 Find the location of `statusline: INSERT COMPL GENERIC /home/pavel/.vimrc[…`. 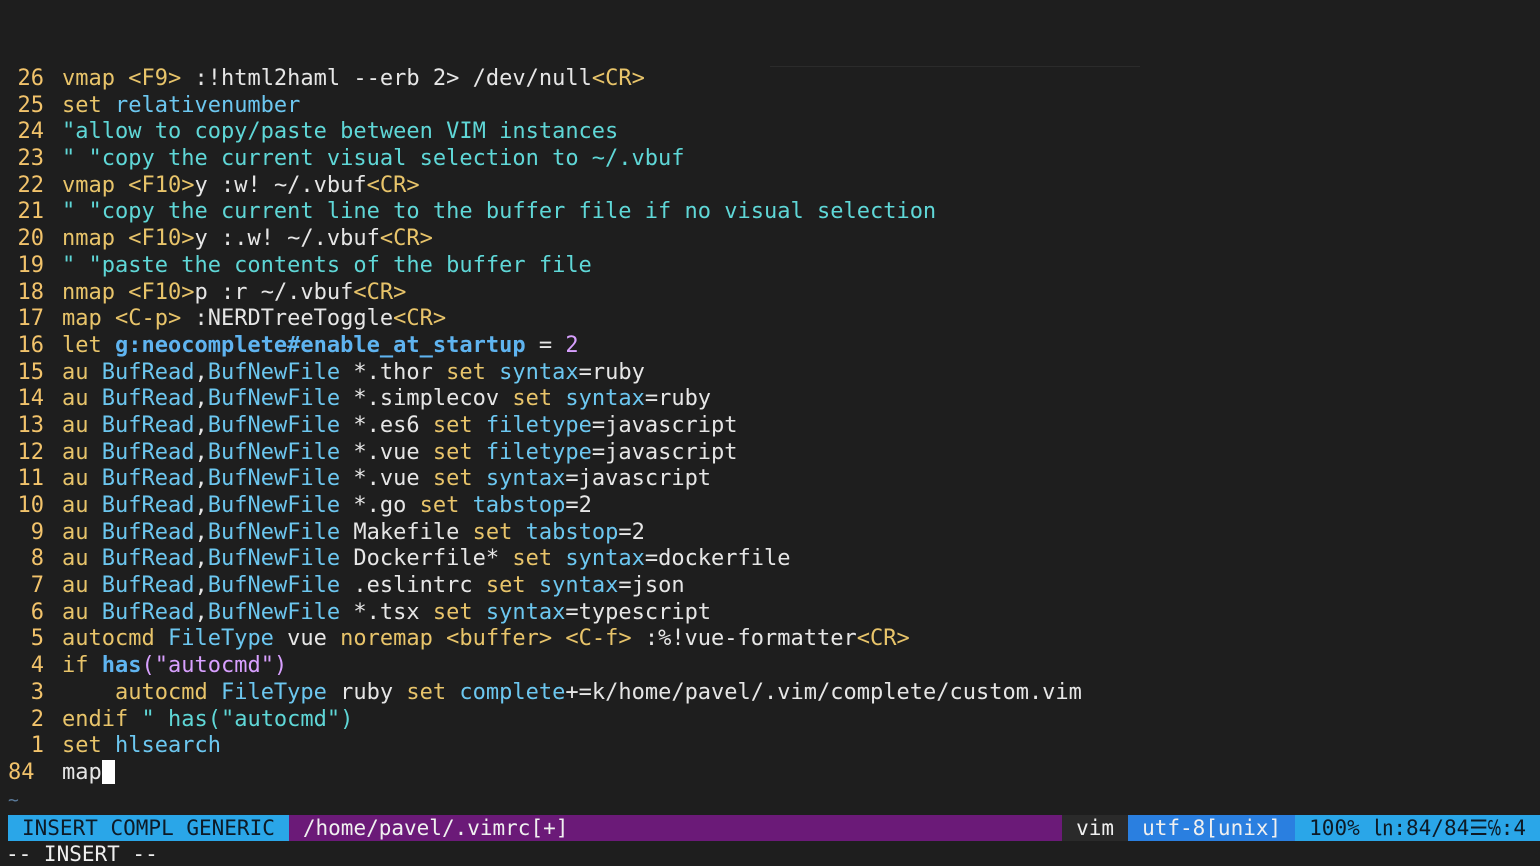

statusline: INSERT COMPL GENERIC /home/pavel/.vimrc[… is located at coordinates (774, 828).